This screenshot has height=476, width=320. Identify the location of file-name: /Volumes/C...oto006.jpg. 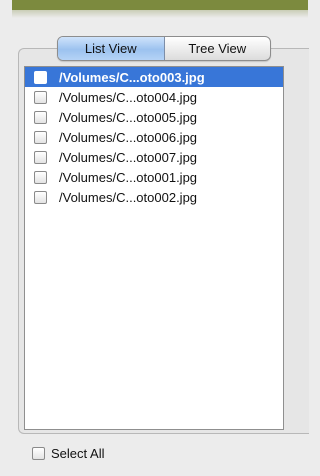
(128, 137).